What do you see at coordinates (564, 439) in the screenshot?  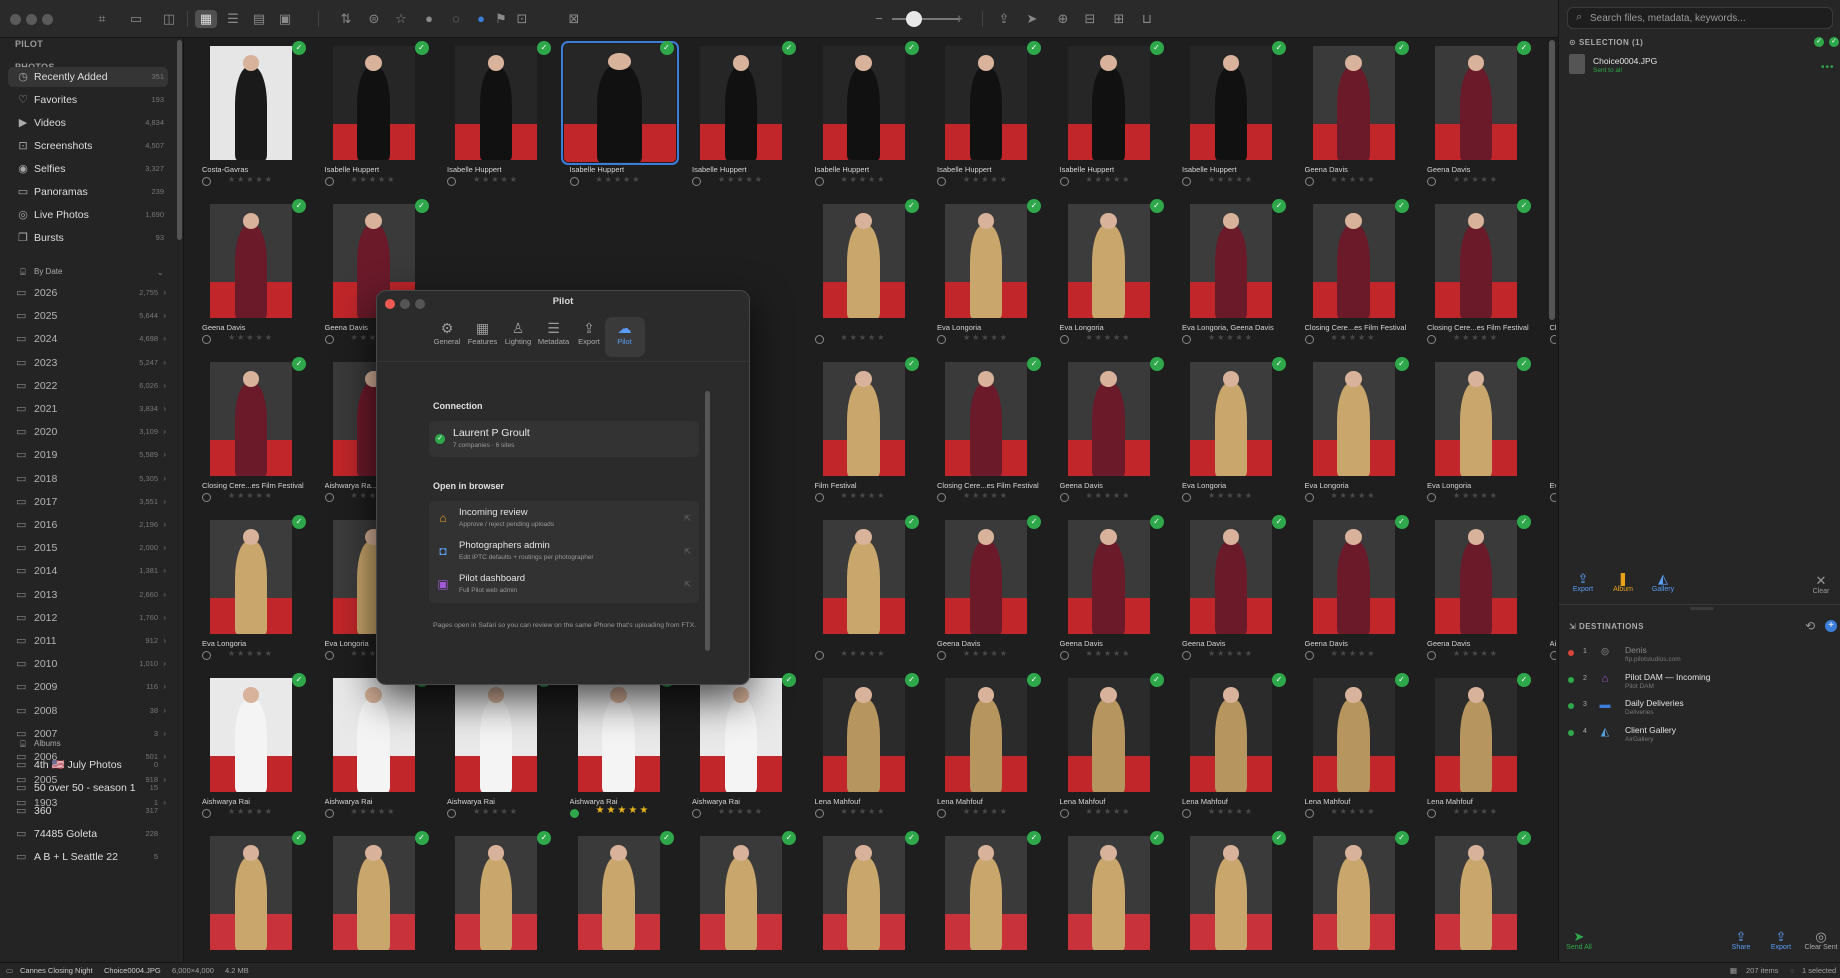 I see `connection-card: ✓ Laurent P Groult 7 companies · 6 sites` at bounding box center [564, 439].